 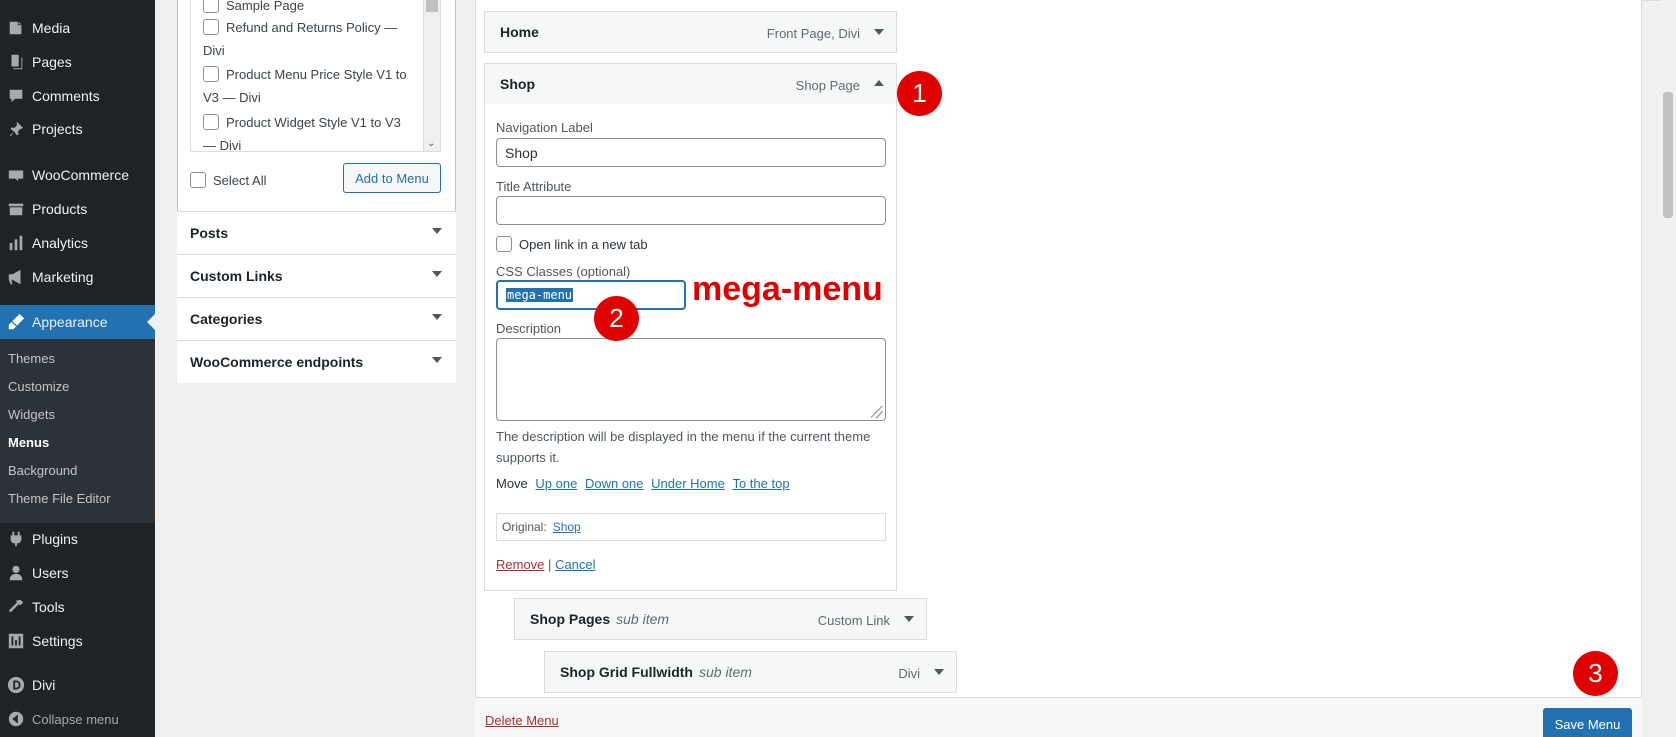 I want to click on accordion-categories: Categories, so click(x=316, y=318).